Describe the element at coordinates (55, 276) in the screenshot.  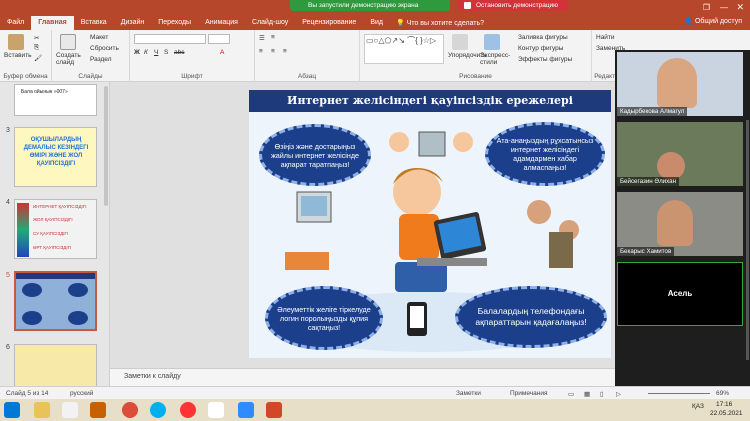
I see `thumbnail-5-title` at that location.